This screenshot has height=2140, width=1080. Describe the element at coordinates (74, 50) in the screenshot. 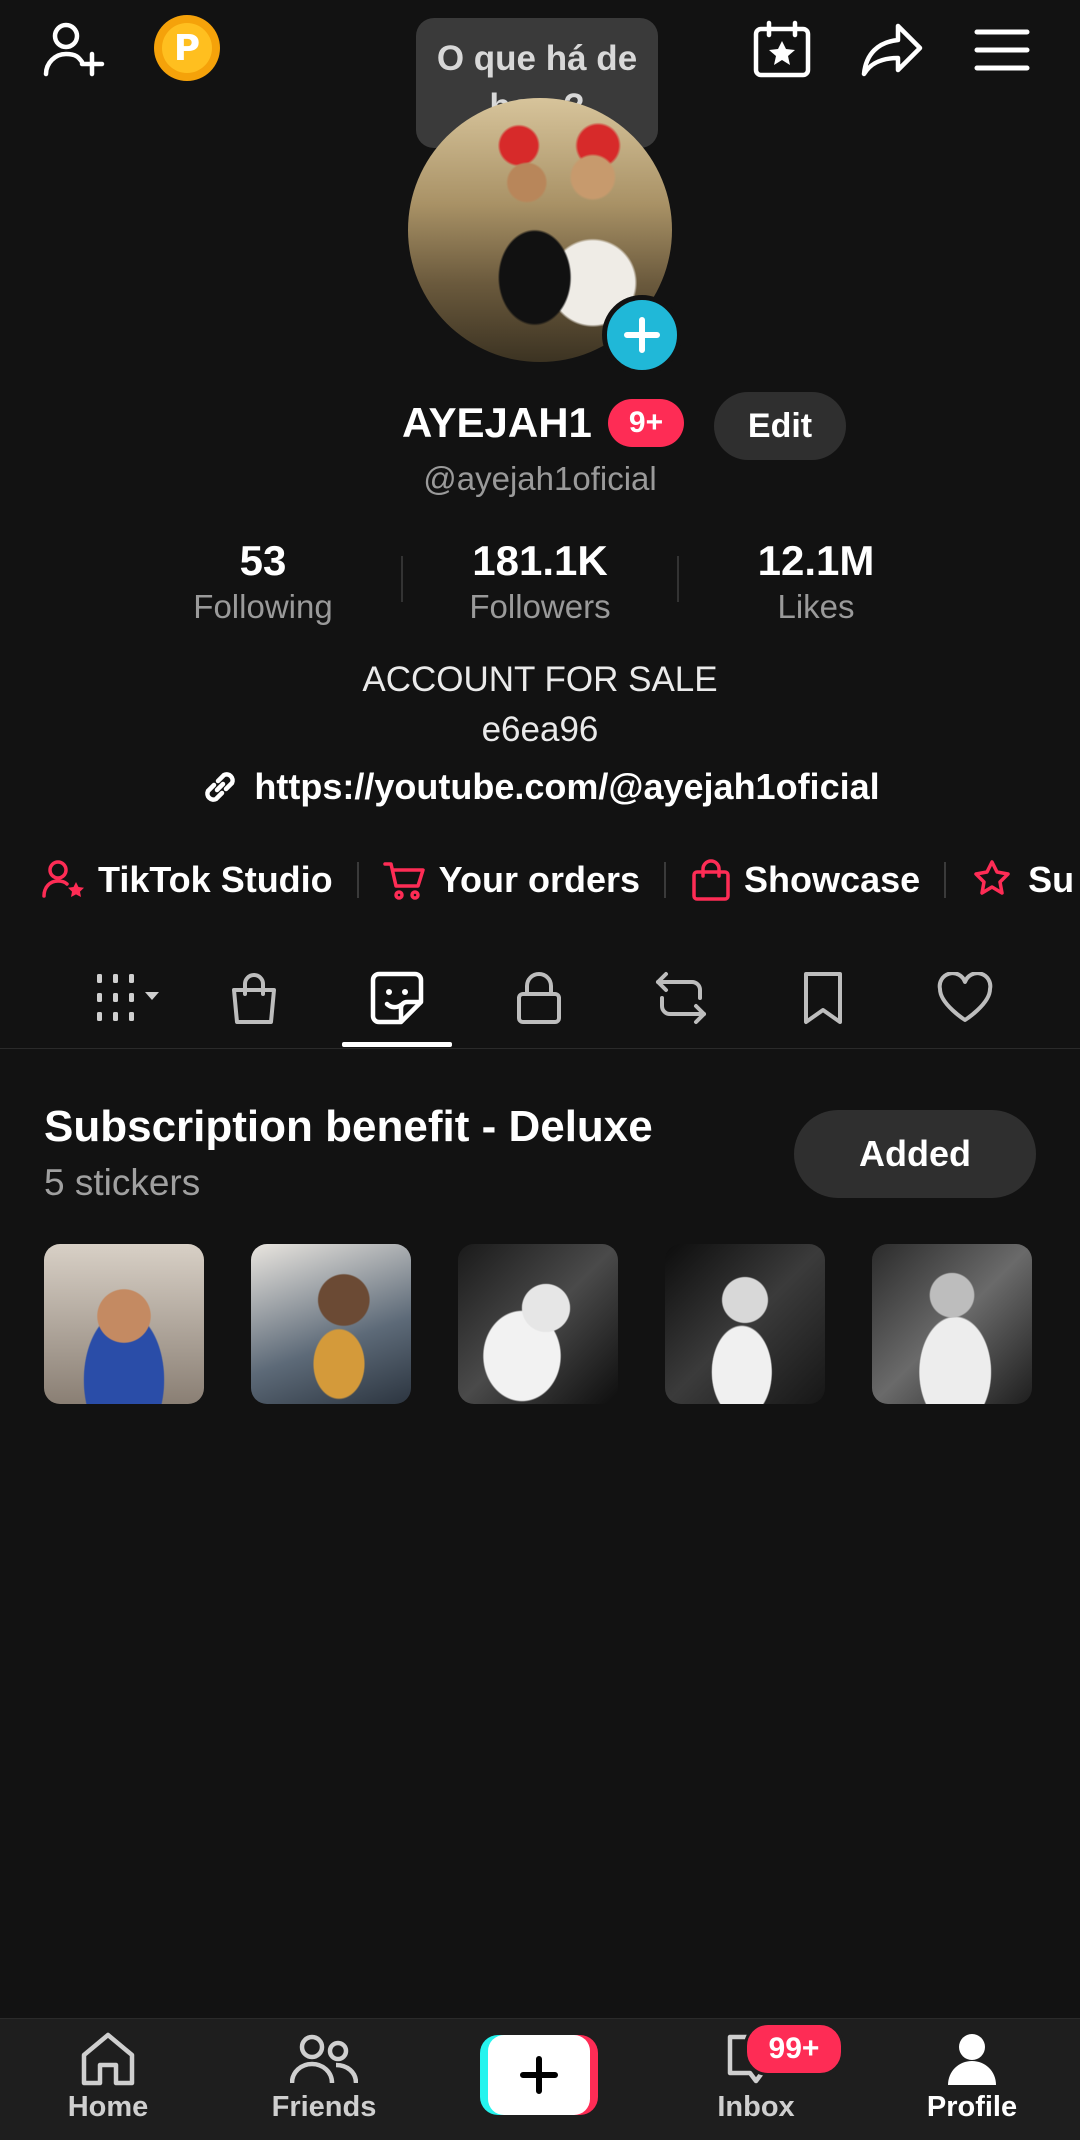

I see `add-friend-icon` at that location.